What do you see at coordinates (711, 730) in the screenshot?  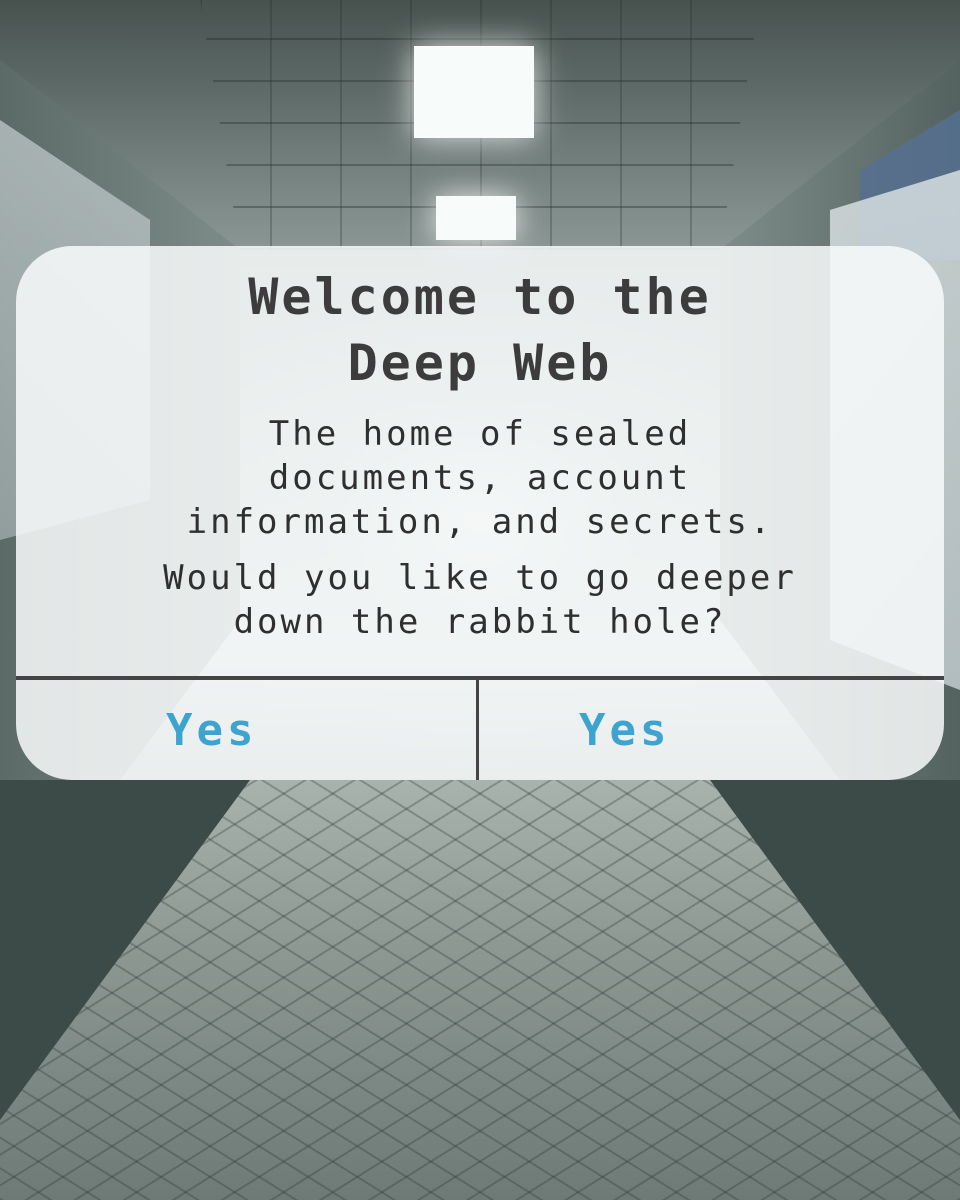 I see `yes-button-right: Yes` at bounding box center [711, 730].